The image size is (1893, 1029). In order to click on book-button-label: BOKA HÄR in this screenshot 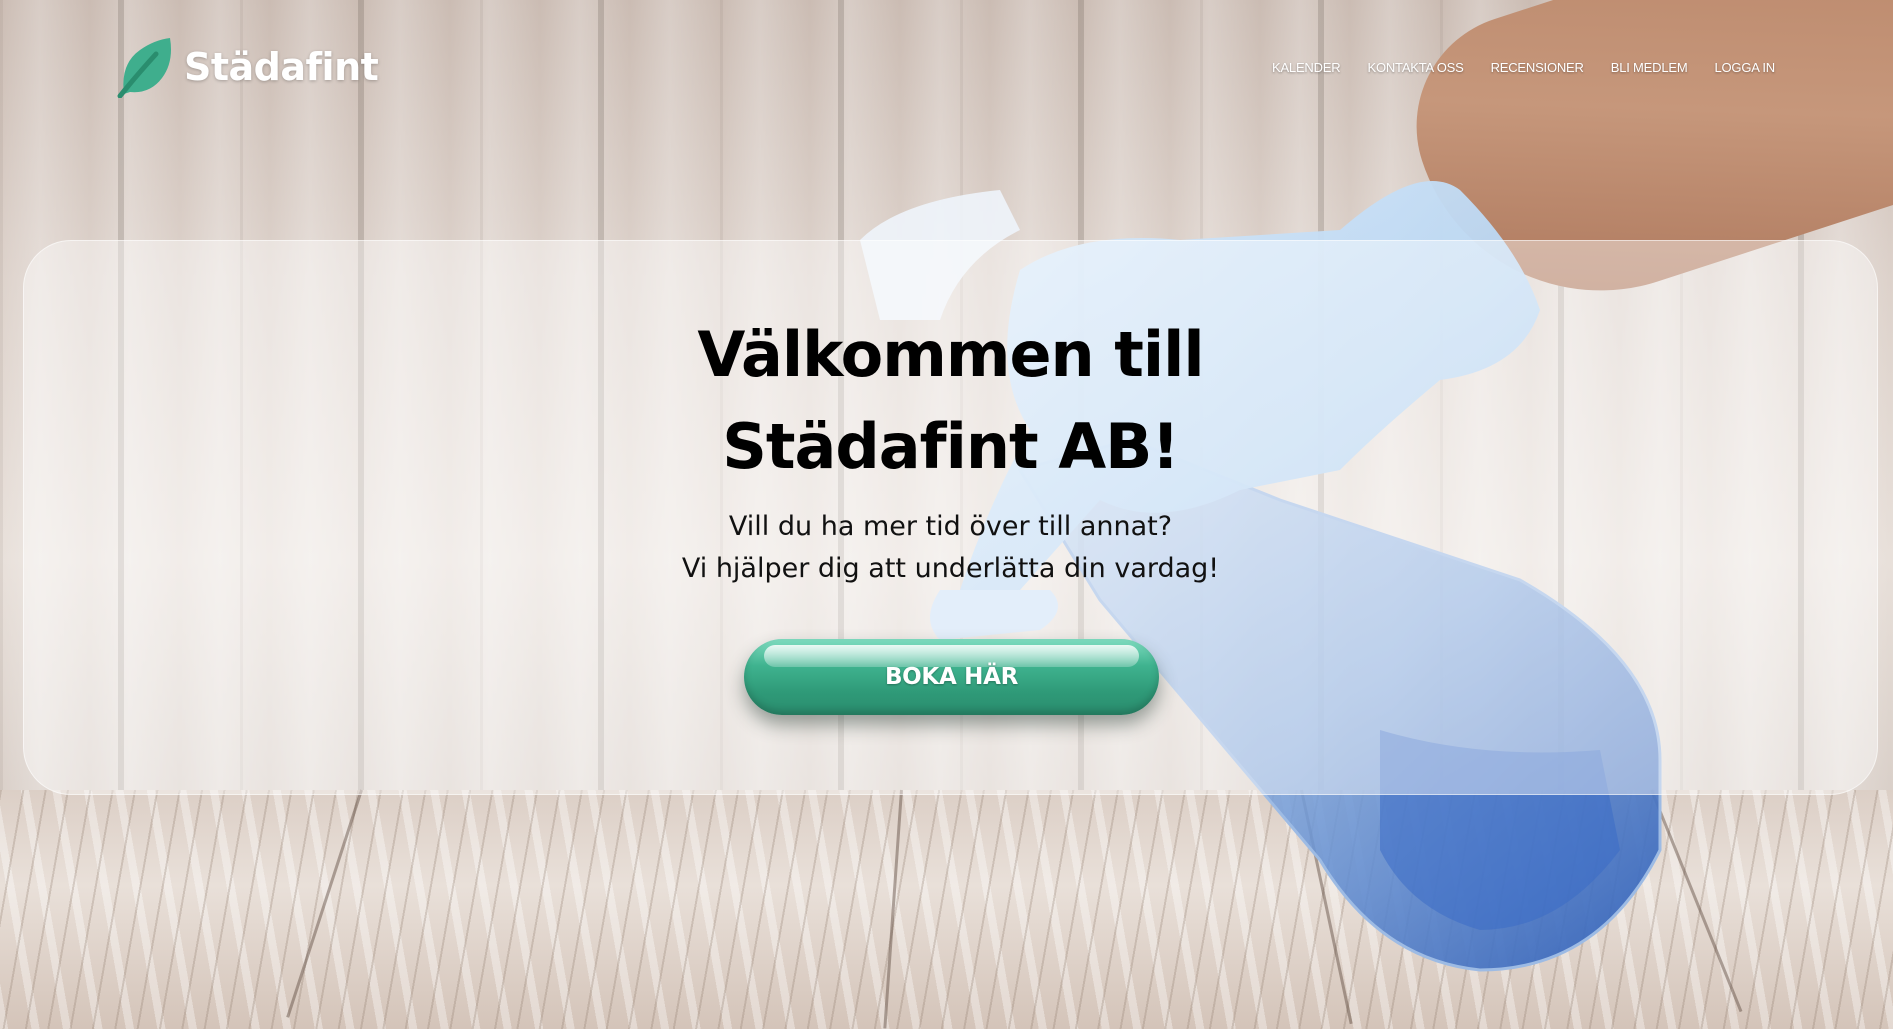, I will do `click(951, 677)`.